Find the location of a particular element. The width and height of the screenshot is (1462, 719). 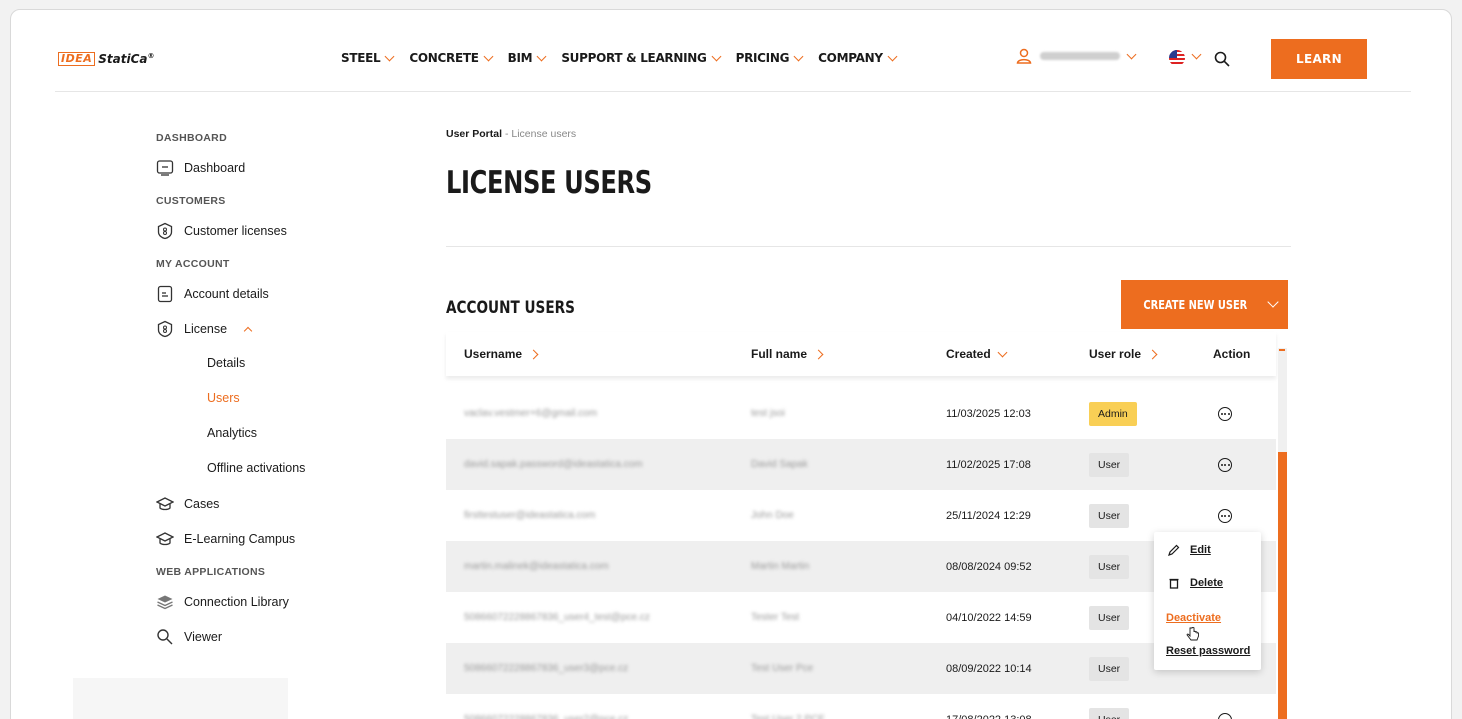

cell-created: 08/09/2022 10:14 is located at coordinates (989, 668).